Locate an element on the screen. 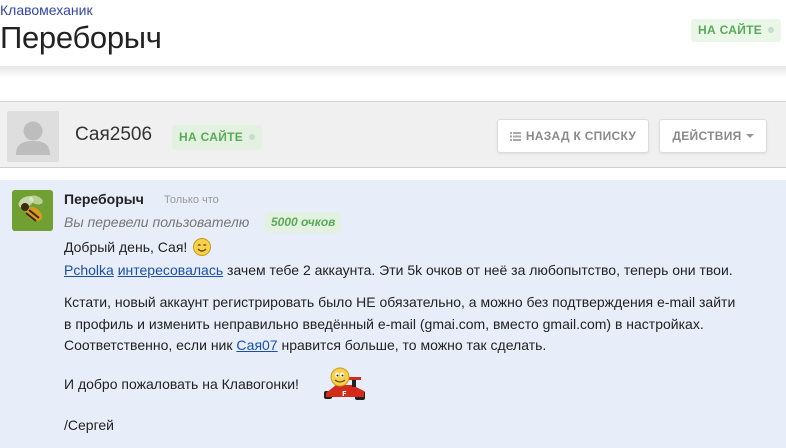  transfer-note: Вы перевели пользователю is located at coordinates (157, 222).